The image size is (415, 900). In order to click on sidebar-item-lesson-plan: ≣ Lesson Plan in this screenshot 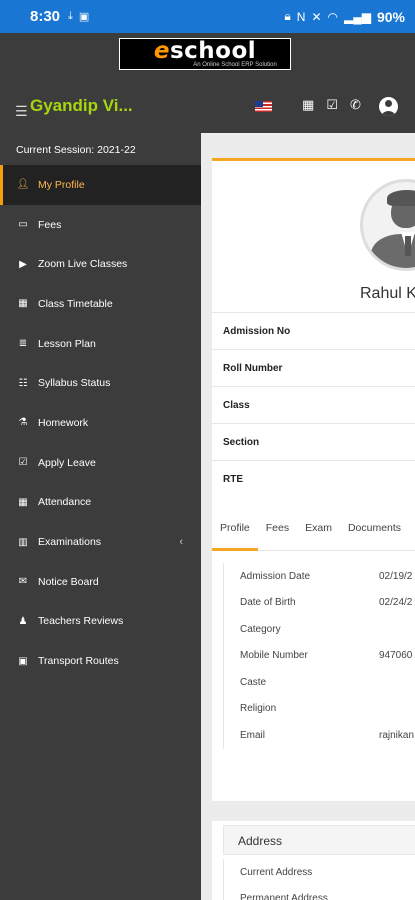, I will do `click(100, 344)`.